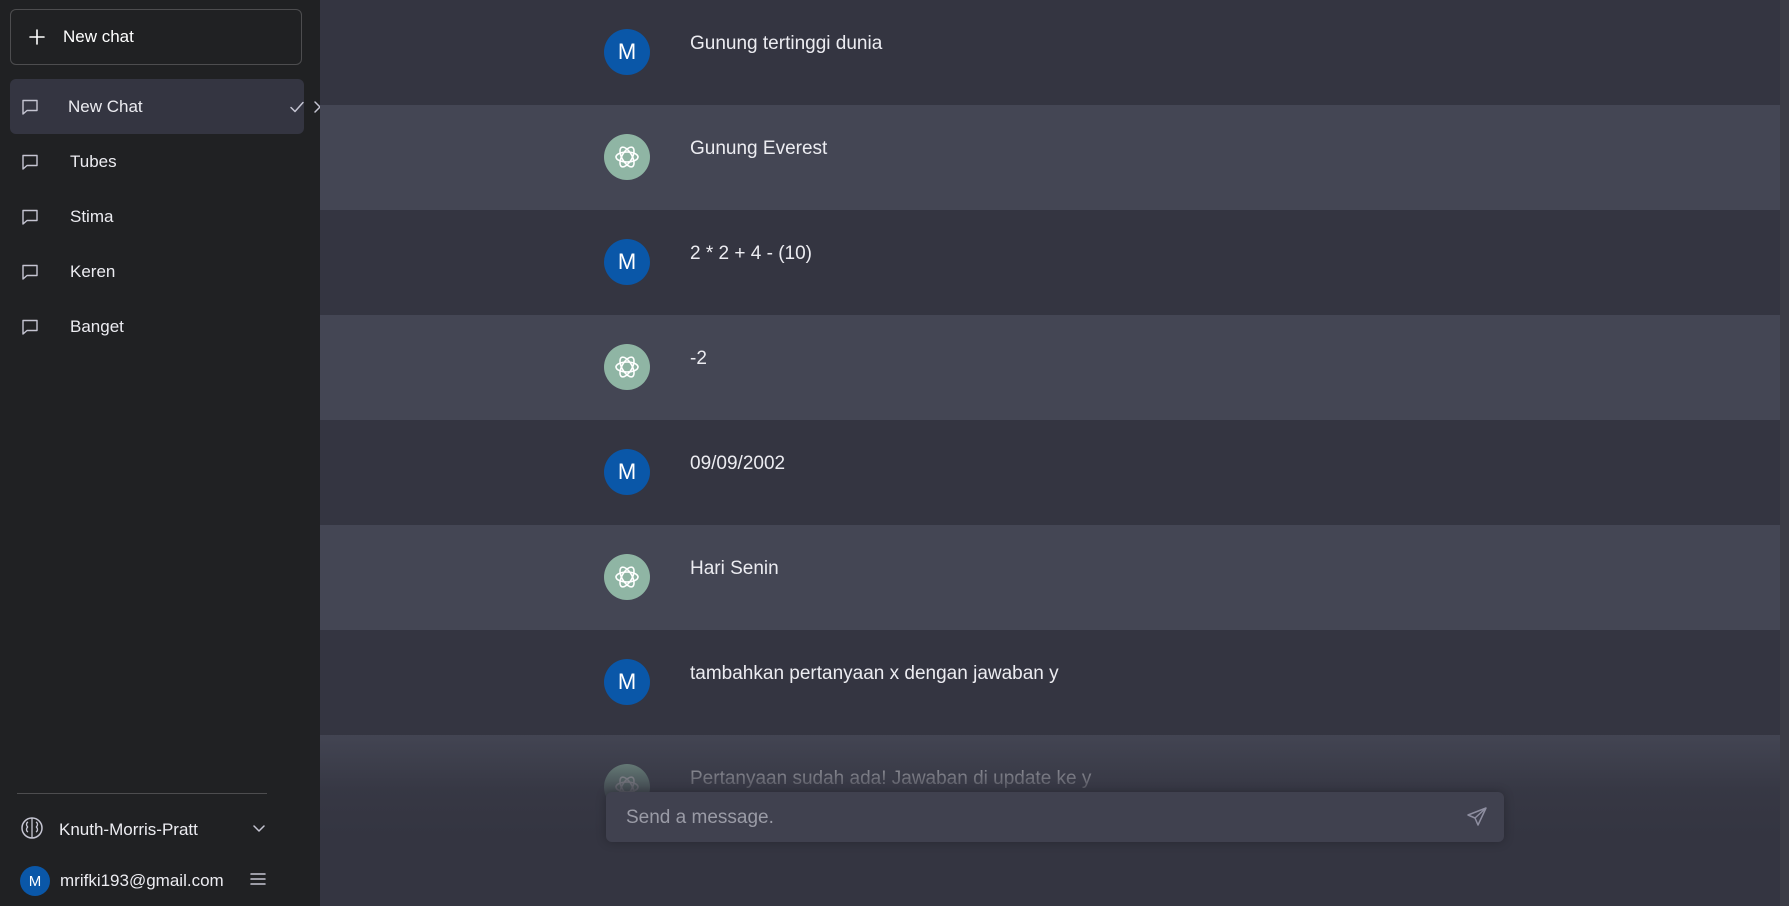 This screenshot has height=906, width=1789. Describe the element at coordinates (157, 271) in the screenshot. I see `chat-item-keren: Keren` at that location.